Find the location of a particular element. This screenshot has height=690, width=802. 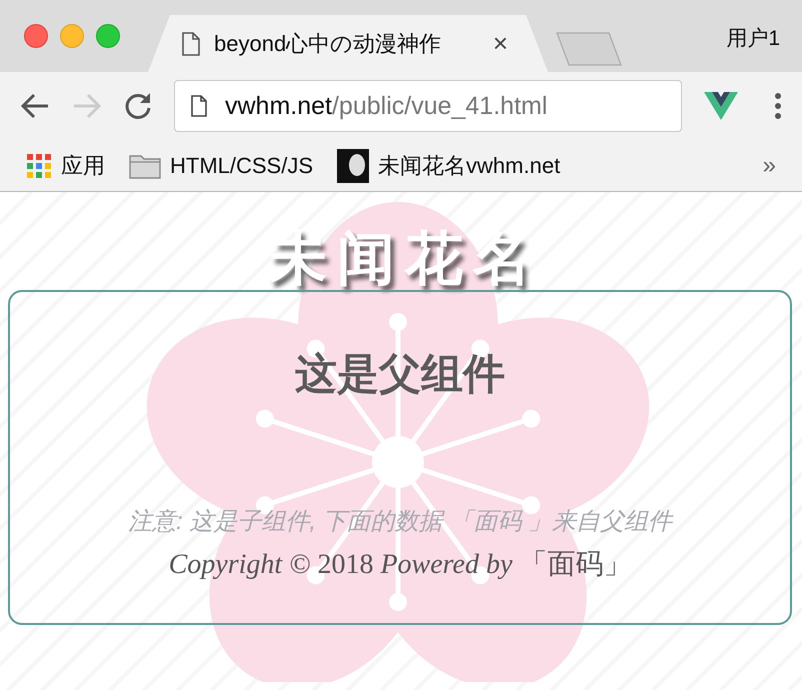

close-tab-button: × is located at coordinates (500, 43).